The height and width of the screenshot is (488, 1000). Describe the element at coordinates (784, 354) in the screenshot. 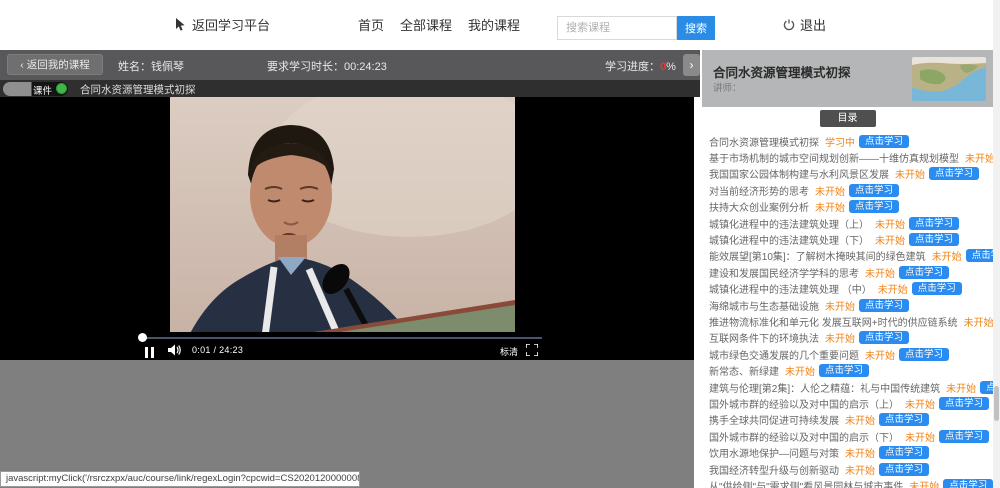

I see `course-item-title: 城市绿色交通发展的几个重要问题` at that location.